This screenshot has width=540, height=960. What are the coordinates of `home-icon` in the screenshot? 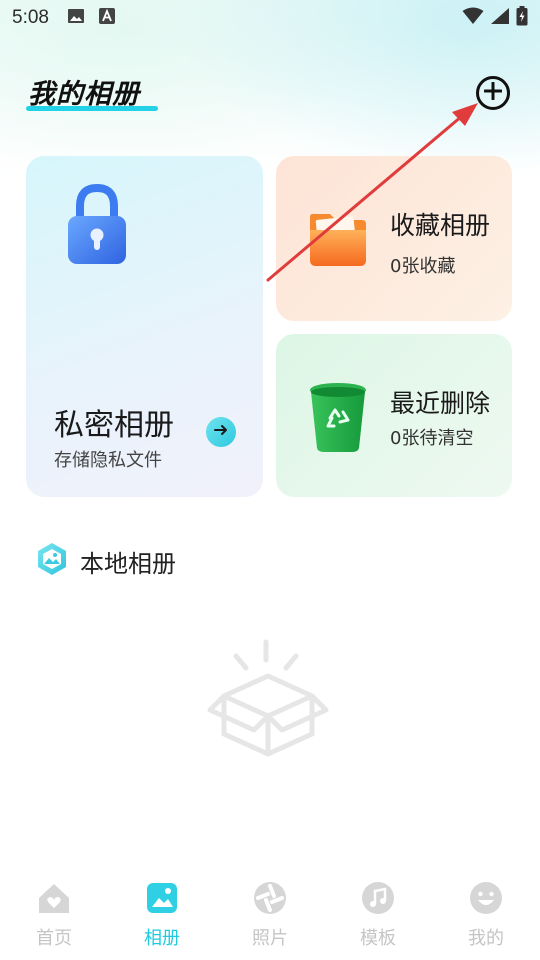 It's located at (54, 900).